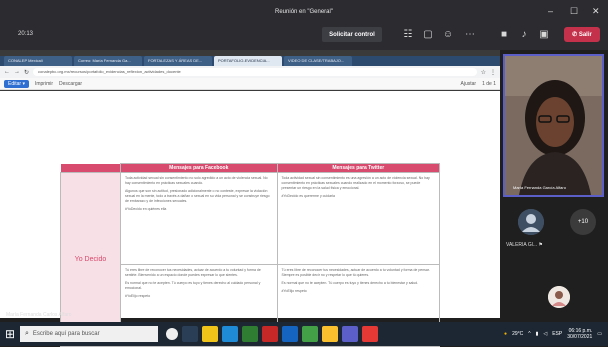 Image resolution: width=608 pixels, height=347 pixels. What do you see at coordinates (308, 196) in the screenshot?
I see `message-hashtag: #YoDecido es quererme y cuidarla` at bounding box center [308, 196].